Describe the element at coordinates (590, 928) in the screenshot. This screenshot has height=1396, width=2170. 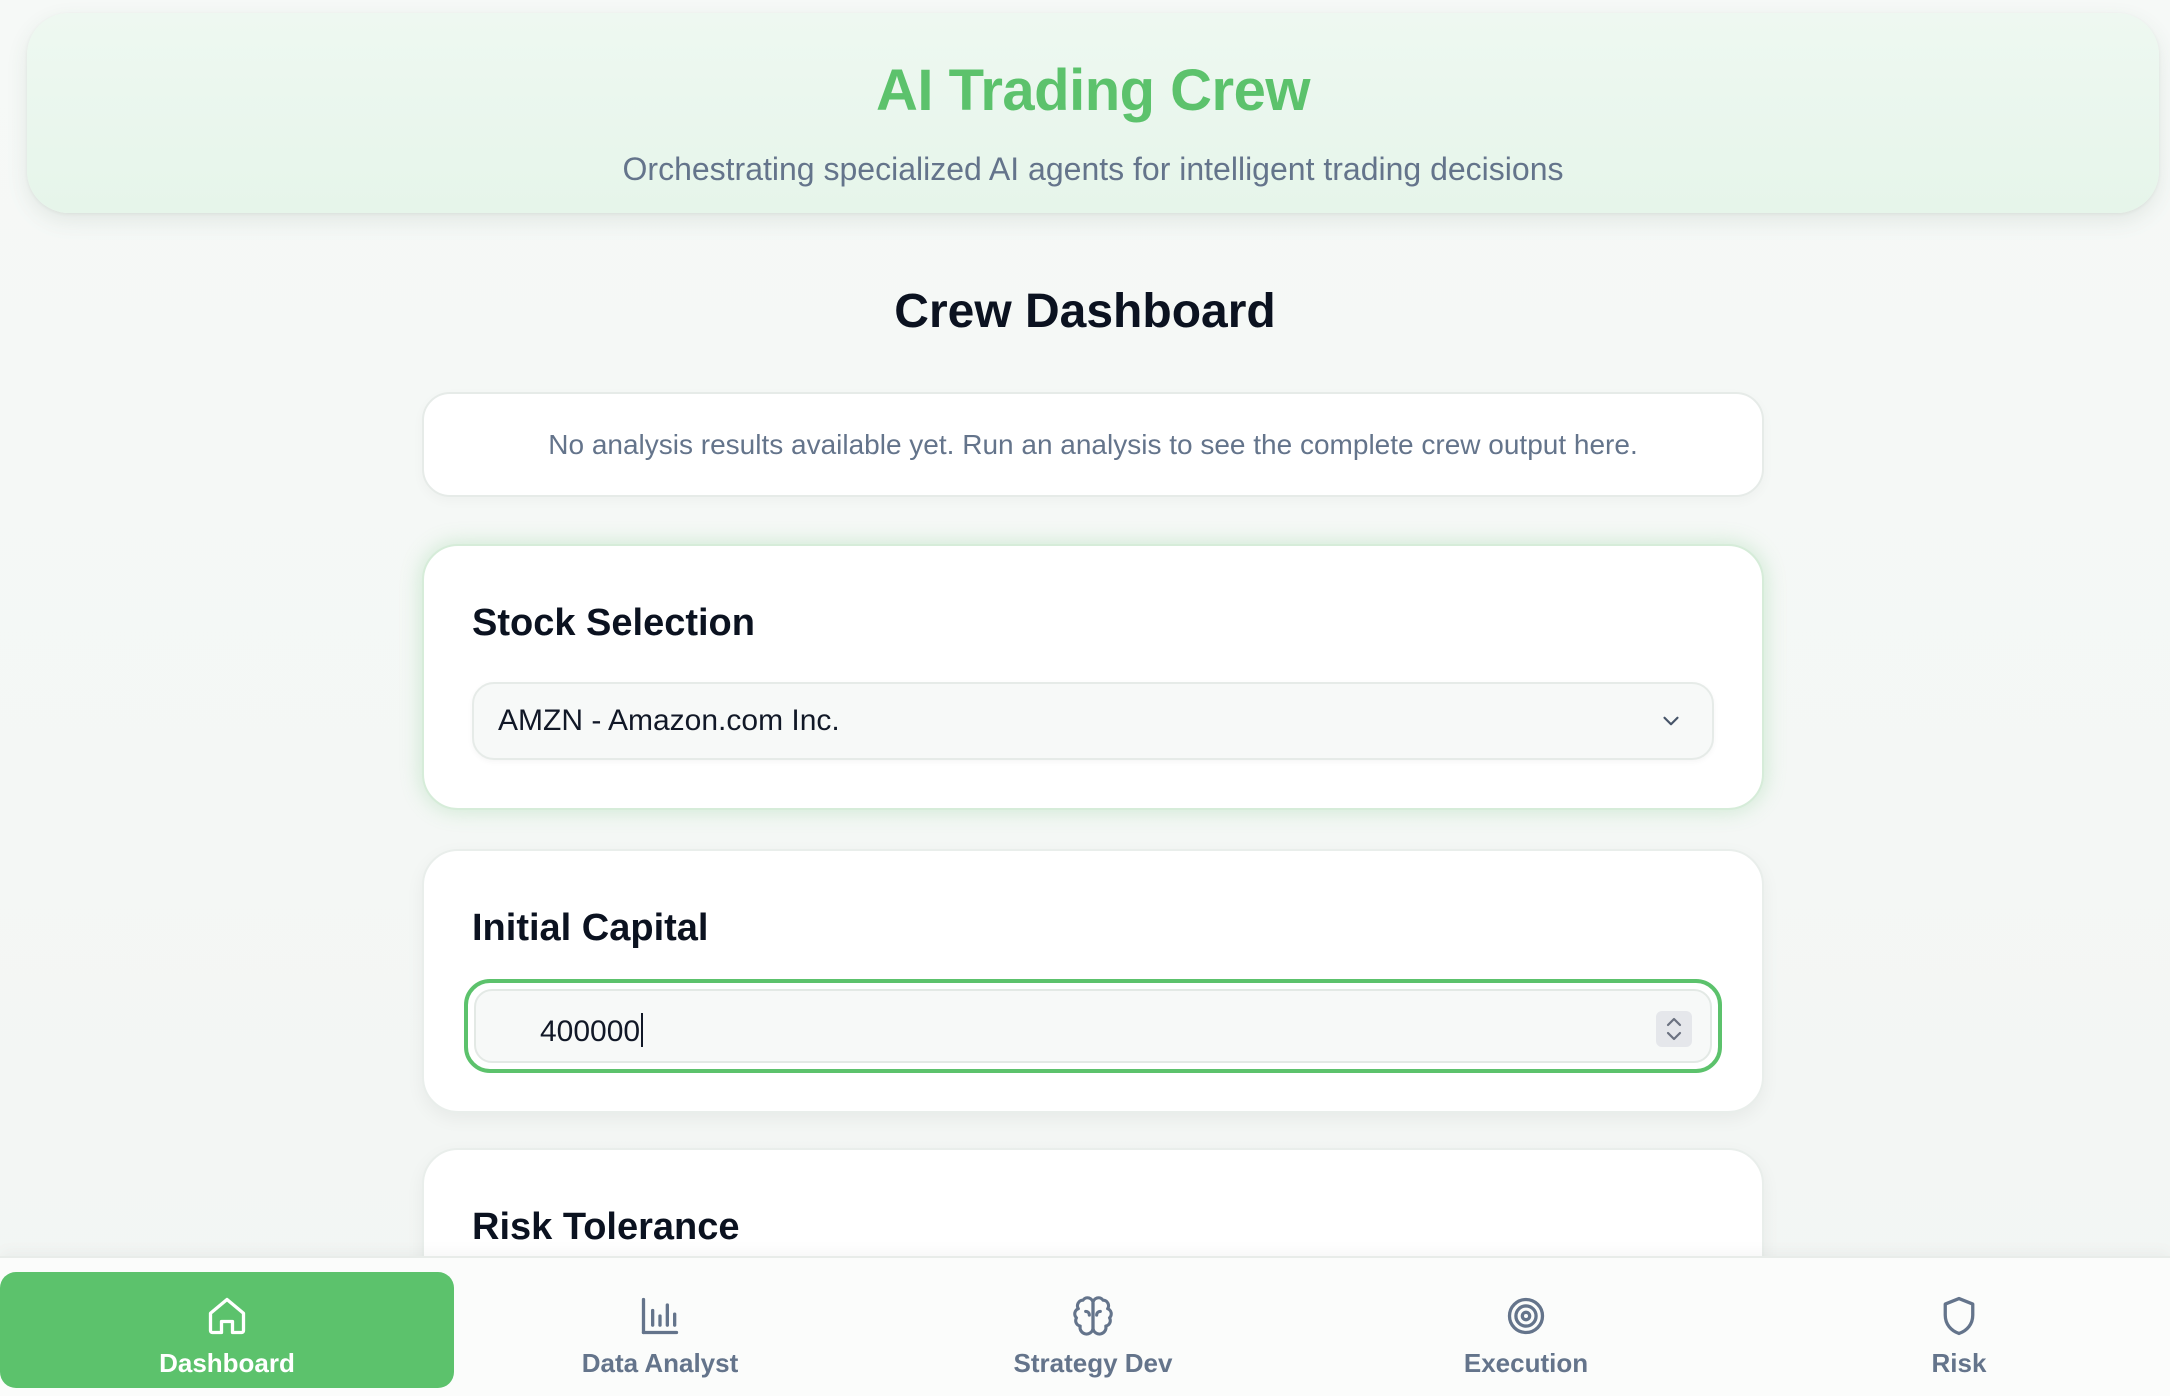
I see `initial-capital-label: Initial Capital` at that location.